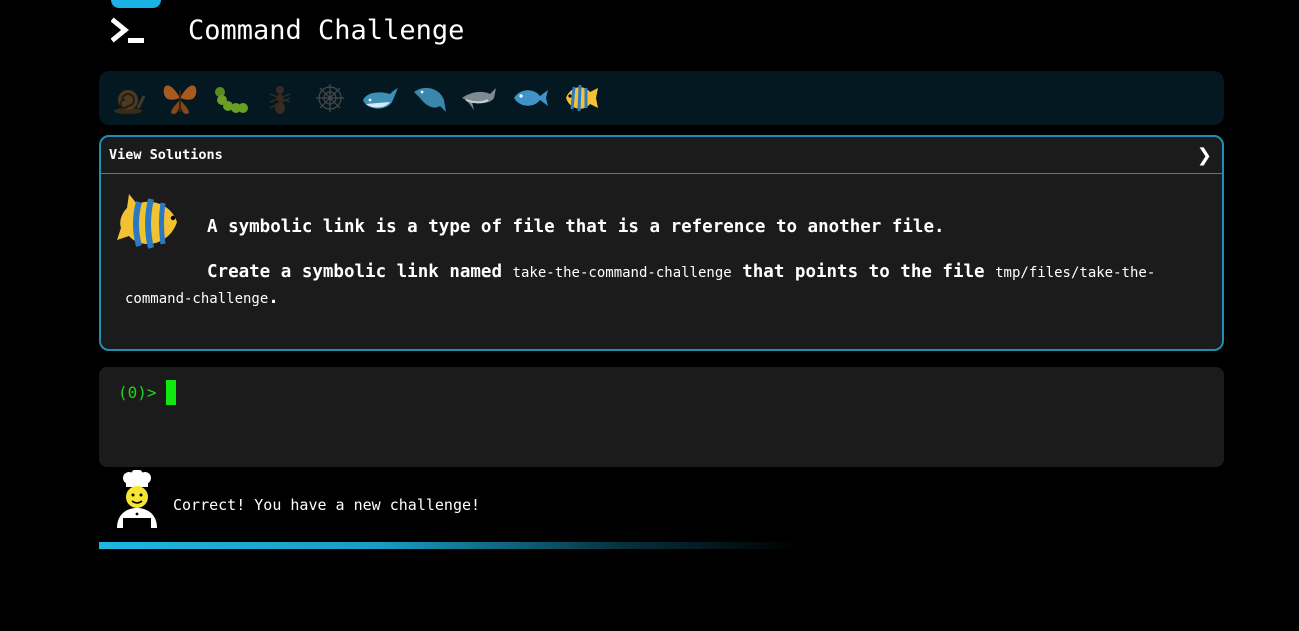  I want to click on feedback-area: Correct! You have a new challenge!, so click(449, 500).